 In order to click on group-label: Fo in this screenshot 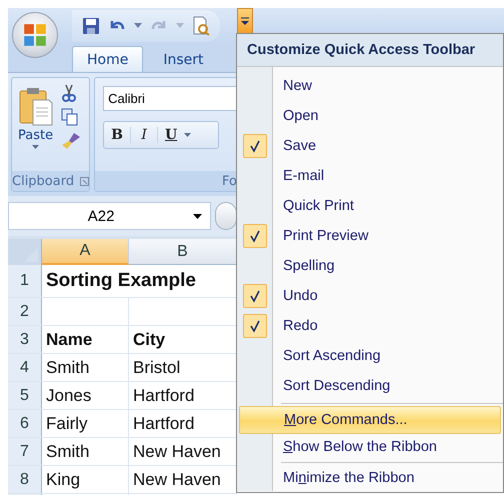, I will do `click(229, 181)`.